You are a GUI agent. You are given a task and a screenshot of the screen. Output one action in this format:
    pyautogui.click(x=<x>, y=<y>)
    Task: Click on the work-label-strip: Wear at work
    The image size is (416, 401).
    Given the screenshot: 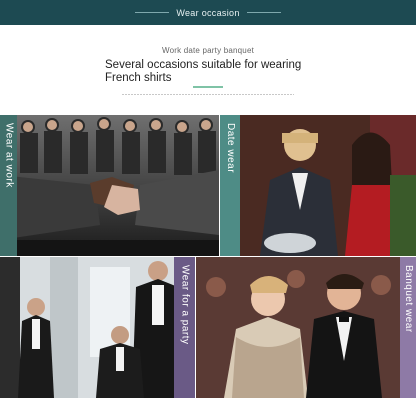 What is the action you would take?
    pyautogui.click(x=8, y=185)
    